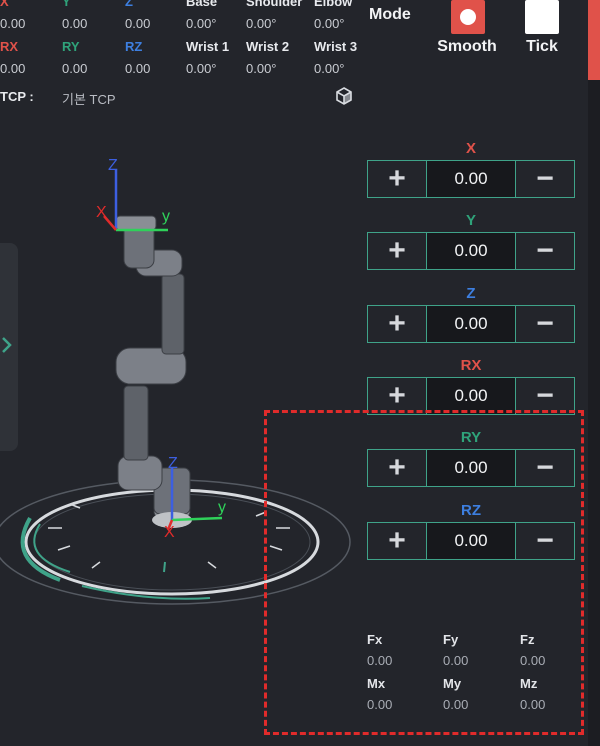  What do you see at coordinates (134, 46) in the screenshot?
I see `rz-label: RZ` at bounding box center [134, 46].